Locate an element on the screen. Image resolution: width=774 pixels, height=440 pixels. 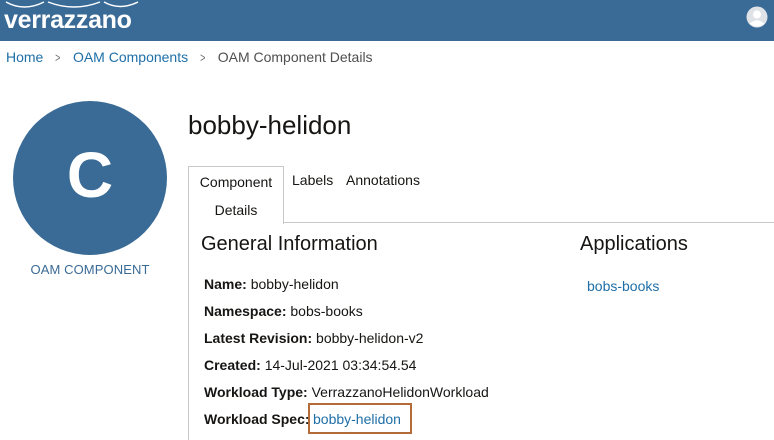
general-information-heading: General Information is located at coordinates (289, 244).